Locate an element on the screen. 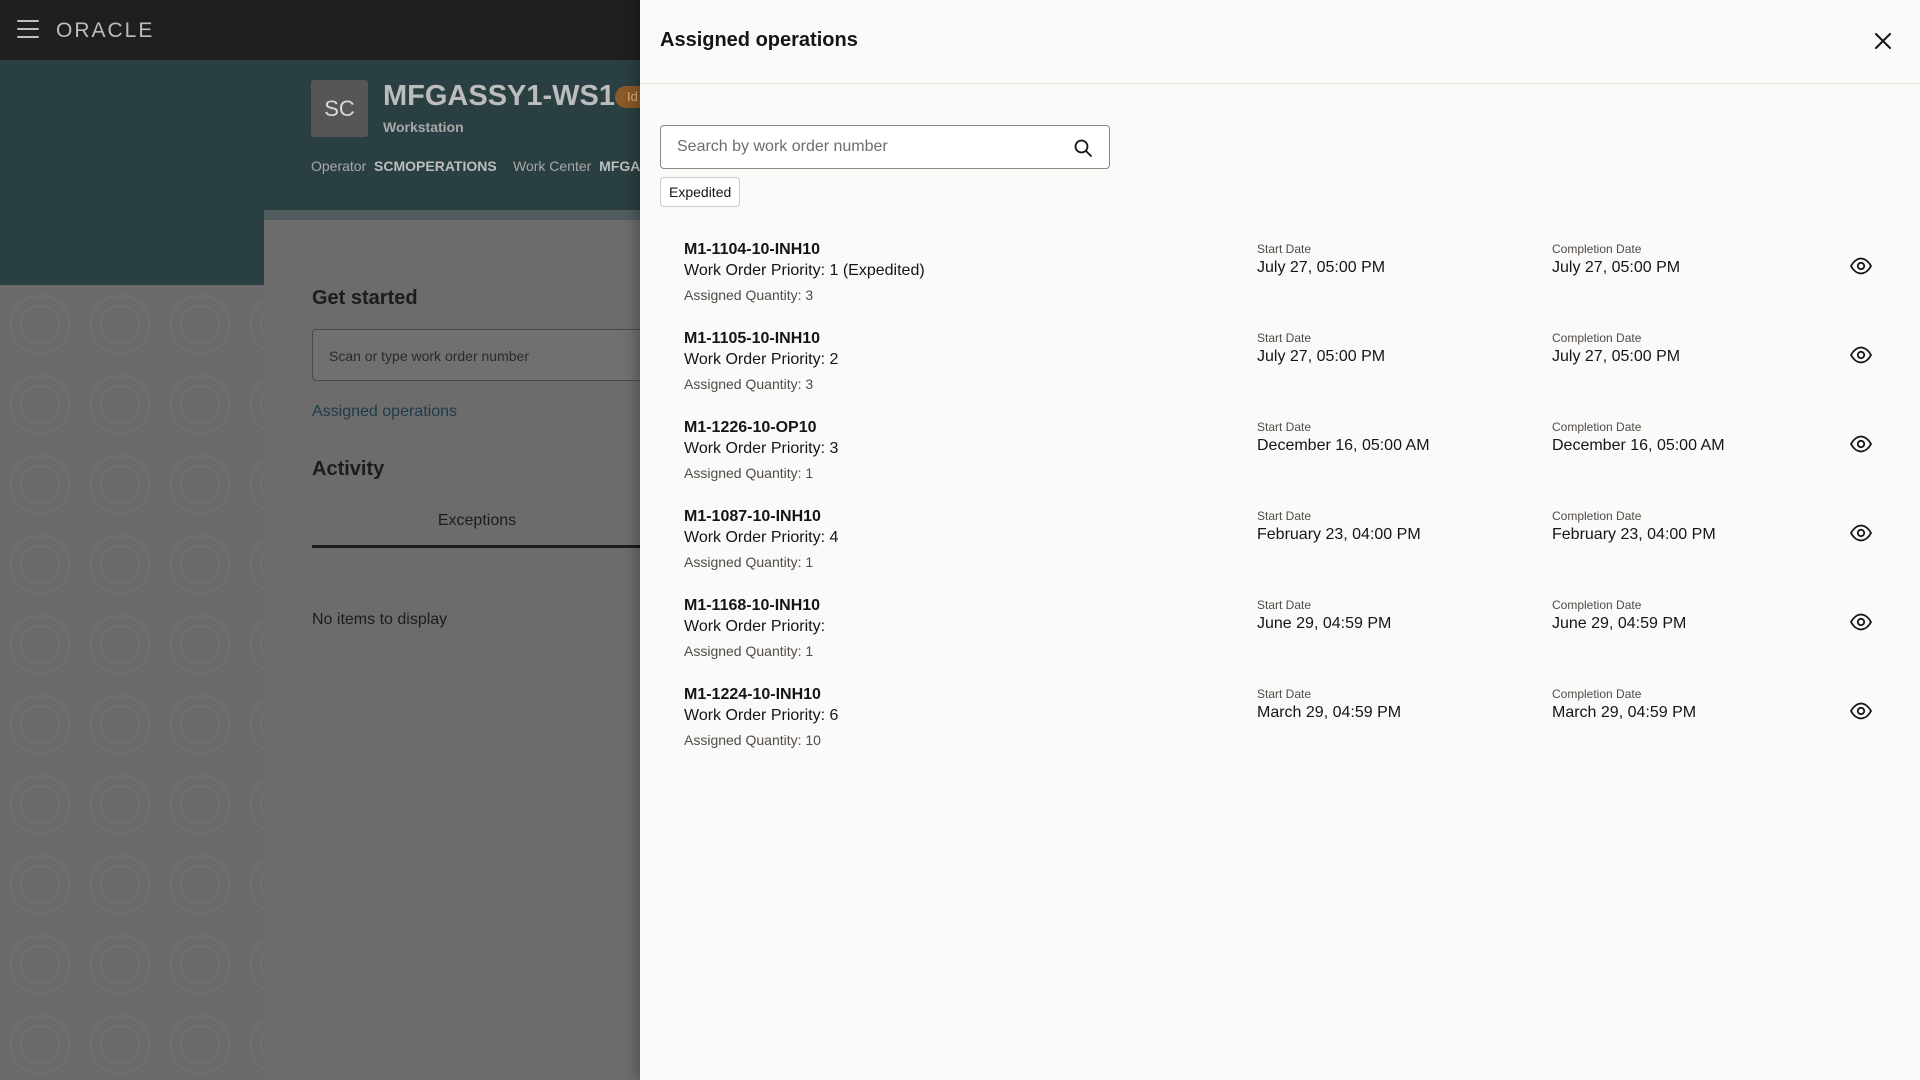 The height and width of the screenshot is (1080, 1920). start-date-value: June 29, 04:59 PM is located at coordinates (1324, 623).